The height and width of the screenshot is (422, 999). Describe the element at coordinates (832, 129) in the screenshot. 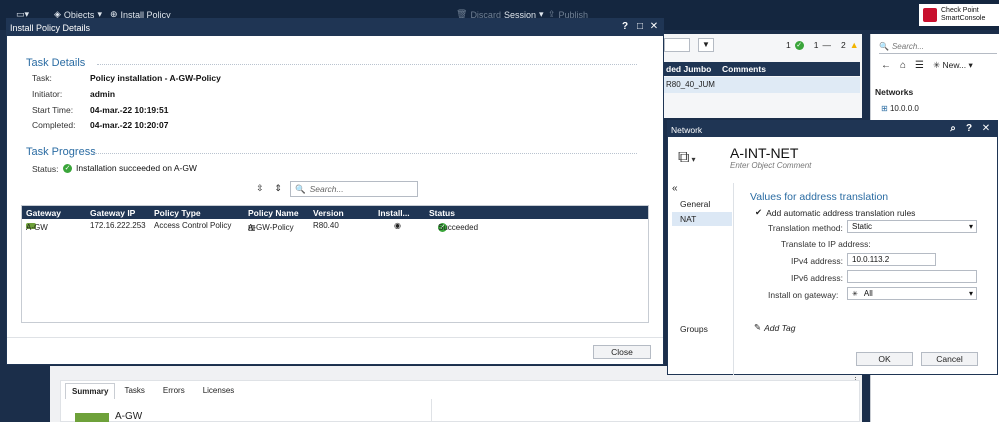

I see `dialog-title-bar: Network ⌕ ? ✕` at that location.